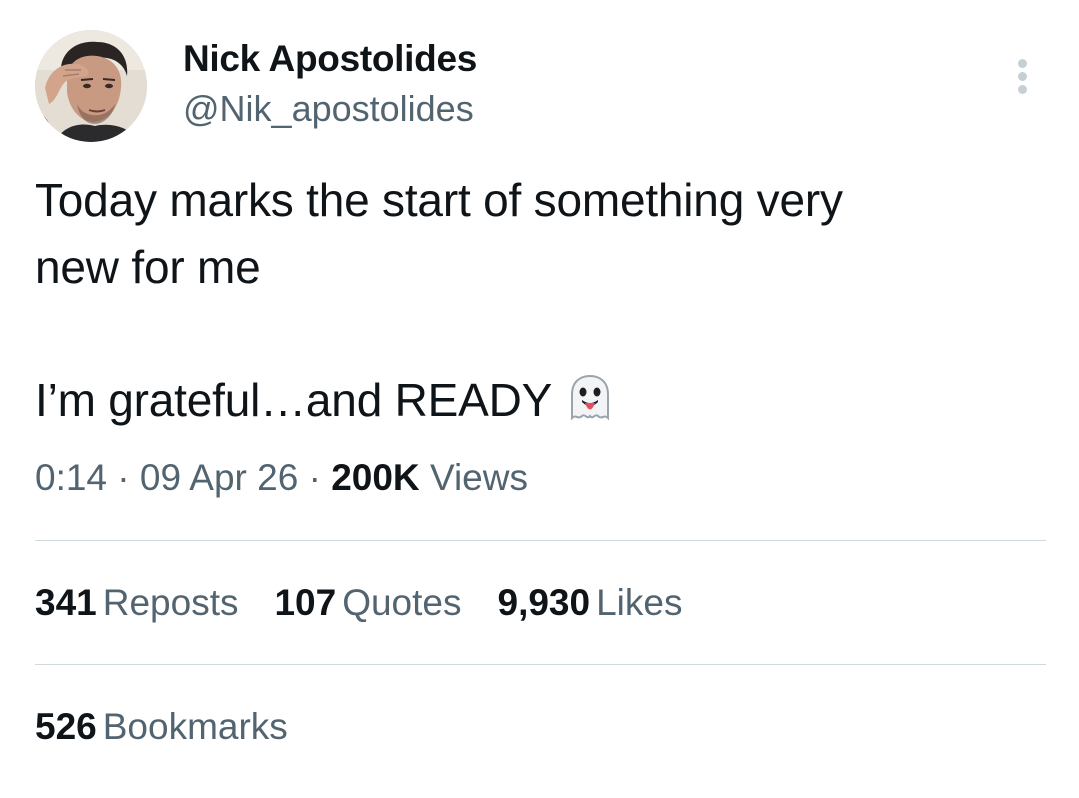  I want to click on post-text-line-1: Today marks the start of something very, so click(439, 200).